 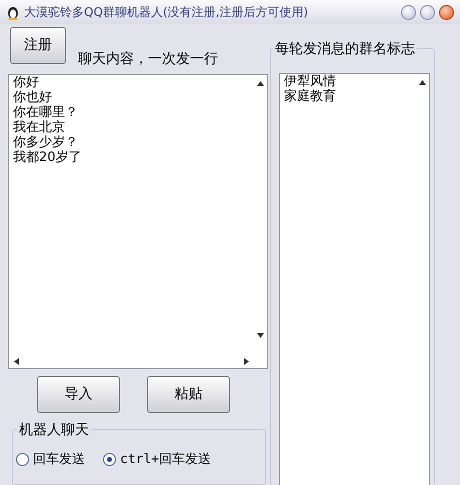 What do you see at coordinates (13, 12) in the screenshot?
I see `penguin-icon` at bounding box center [13, 12].